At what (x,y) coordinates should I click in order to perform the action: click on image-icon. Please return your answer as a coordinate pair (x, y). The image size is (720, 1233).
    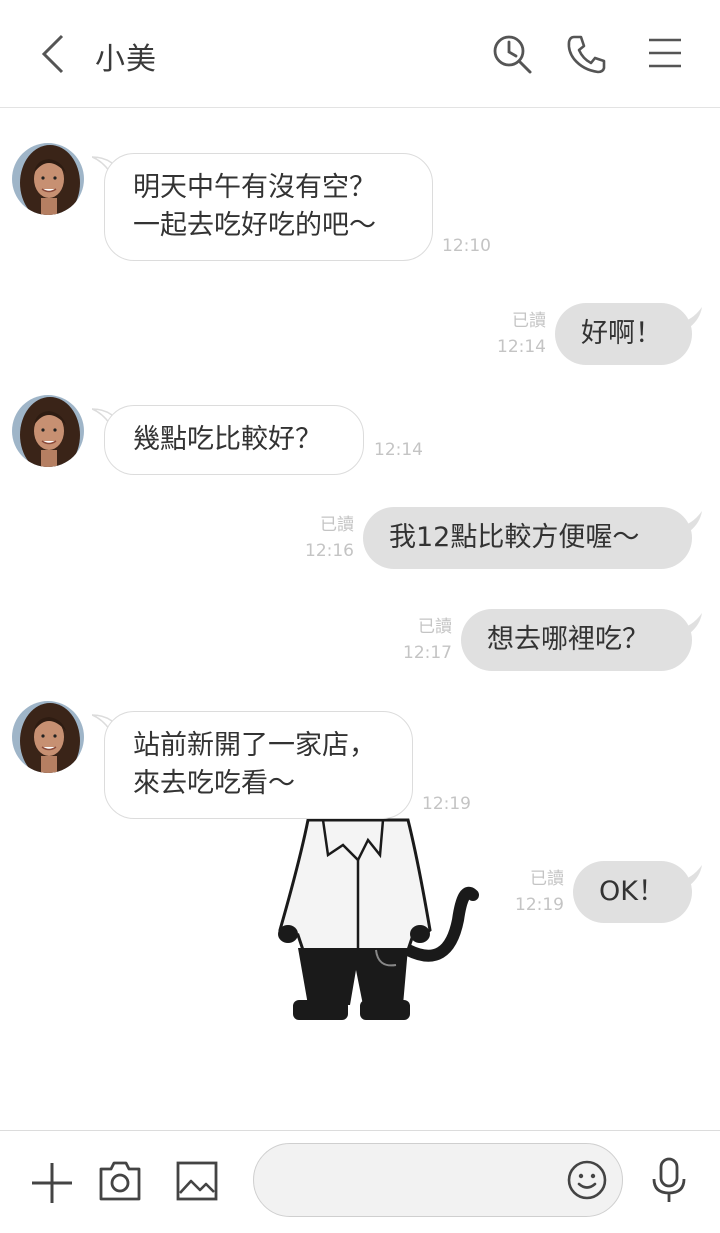
    Looking at the image, I should click on (197, 1181).